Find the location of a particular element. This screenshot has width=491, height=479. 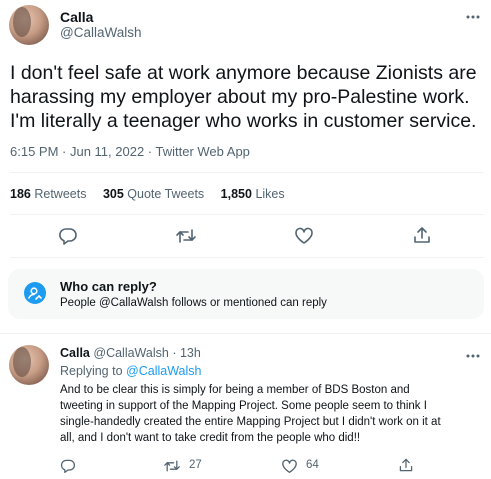

quote-tweets-stat: 305 Quote Tweets is located at coordinates (155, 194).